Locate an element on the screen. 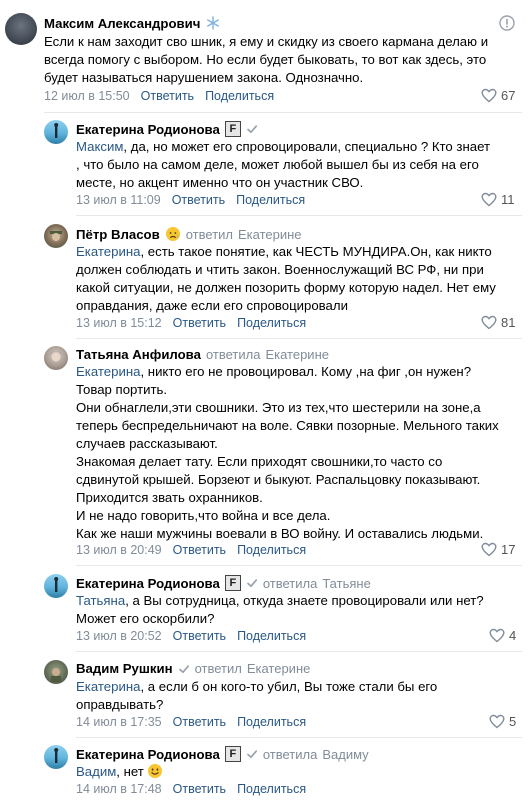 This screenshot has width=529, height=802. like-button: 67 is located at coordinates (498, 95).